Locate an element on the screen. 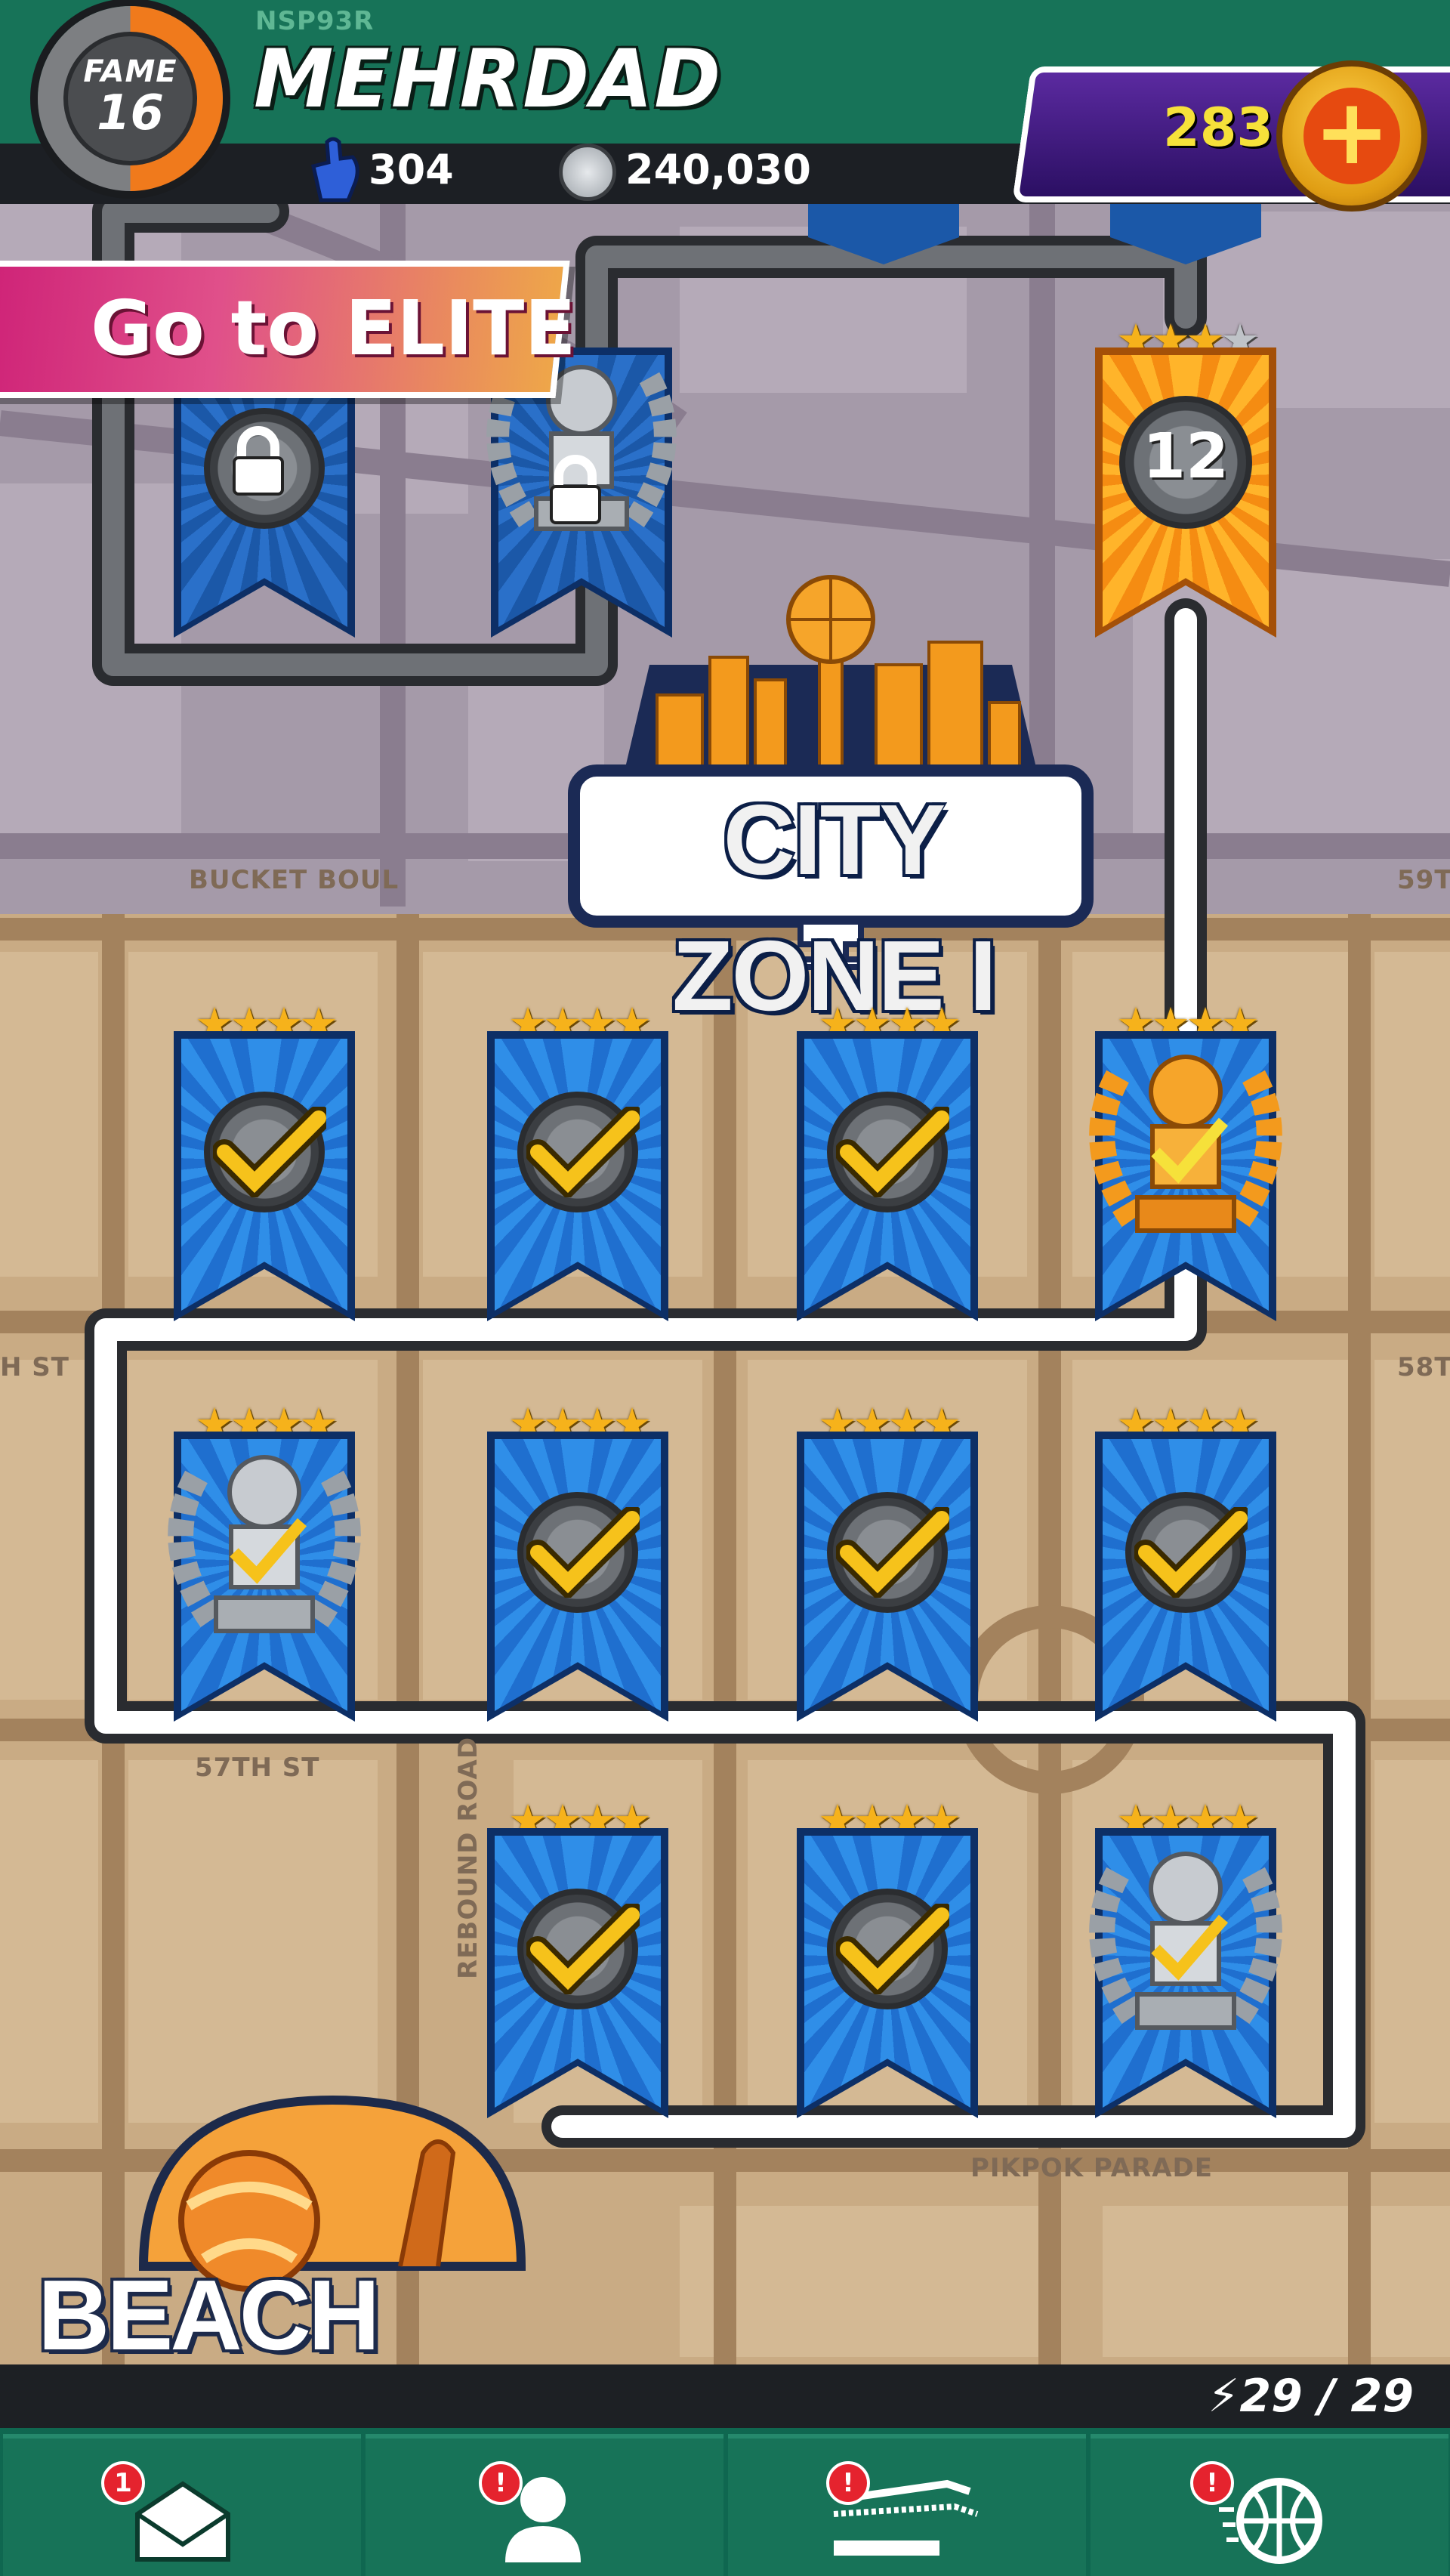  profile-badge: ! is located at coordinates (501, 2483).